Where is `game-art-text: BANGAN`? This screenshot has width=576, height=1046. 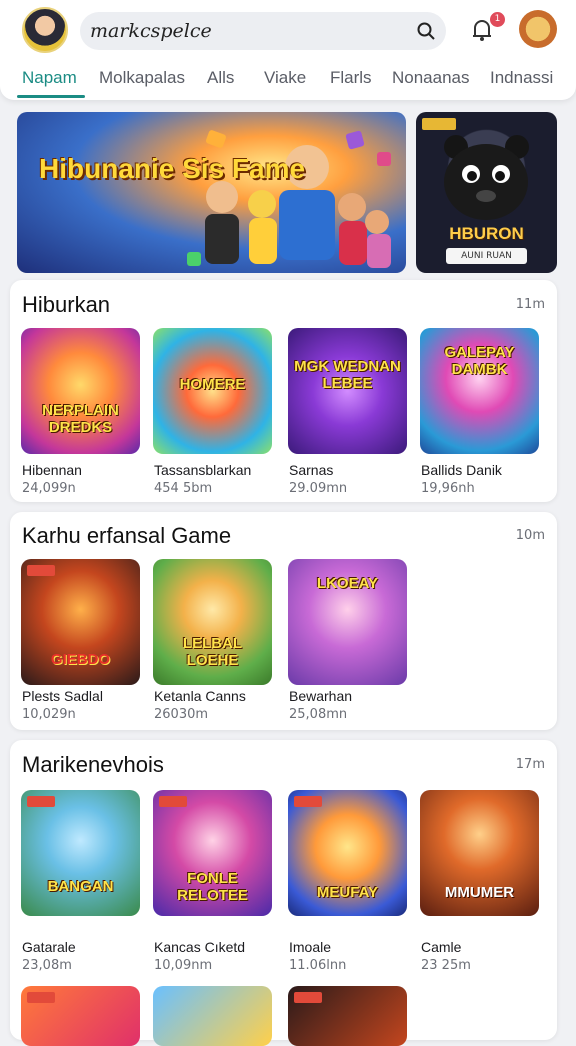 game-art-text: BANGAN is located at coordinates (80, 886).